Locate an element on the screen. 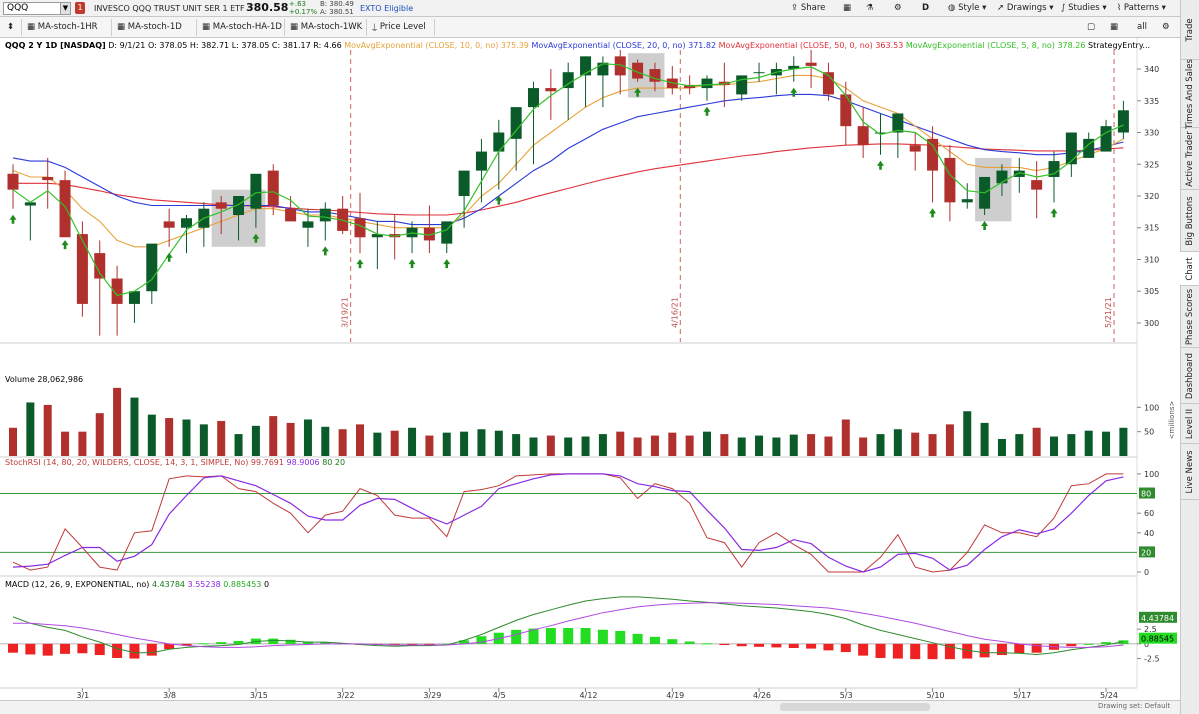  tab-ma-stoch-1d: ▦ MA-stoch-1D is located at coordinates (154, 27).